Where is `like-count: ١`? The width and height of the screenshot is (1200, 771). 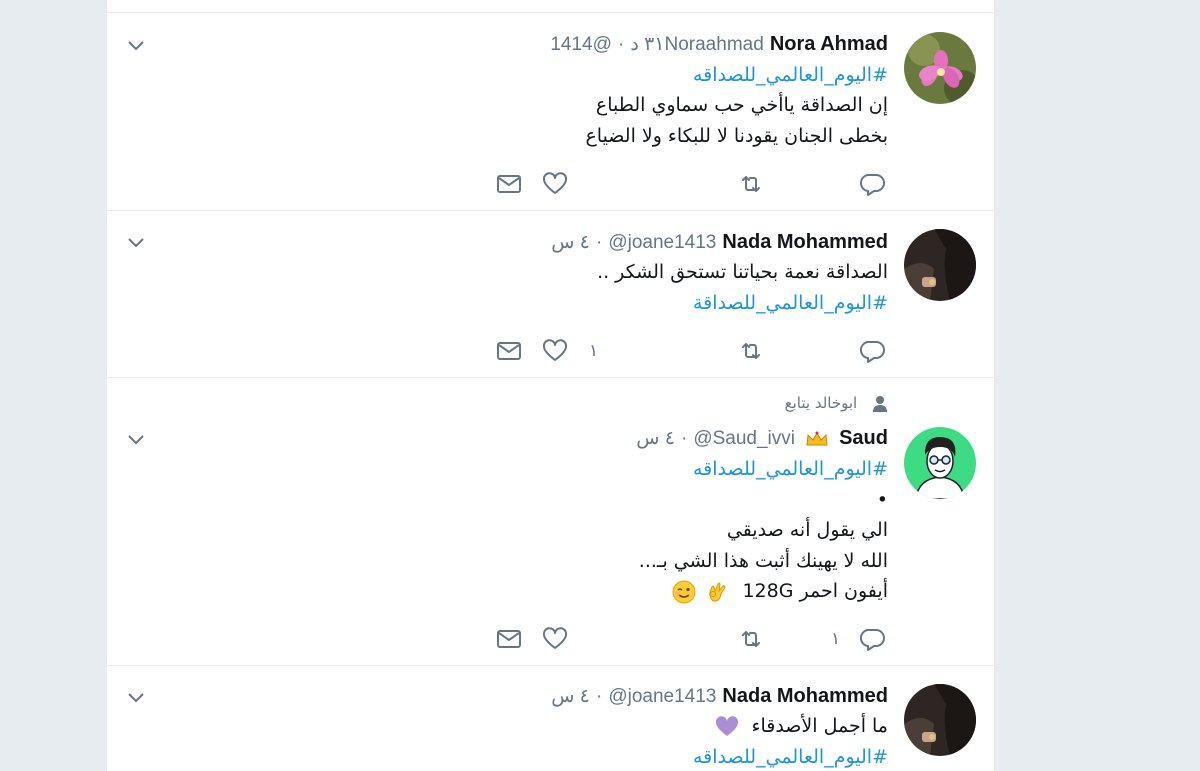 like-count: ١ is located at coordinates (594, 351).